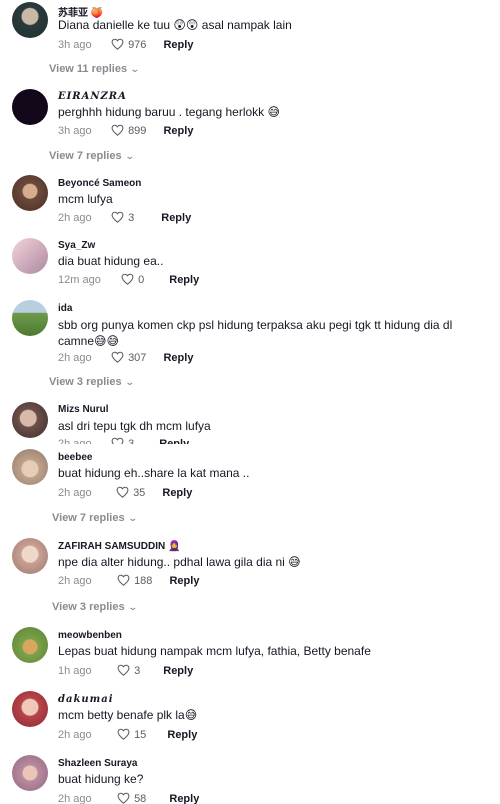 The width and height of the screenshot is (500, 804). I want to click on like-button: 307, so click(128, 358).